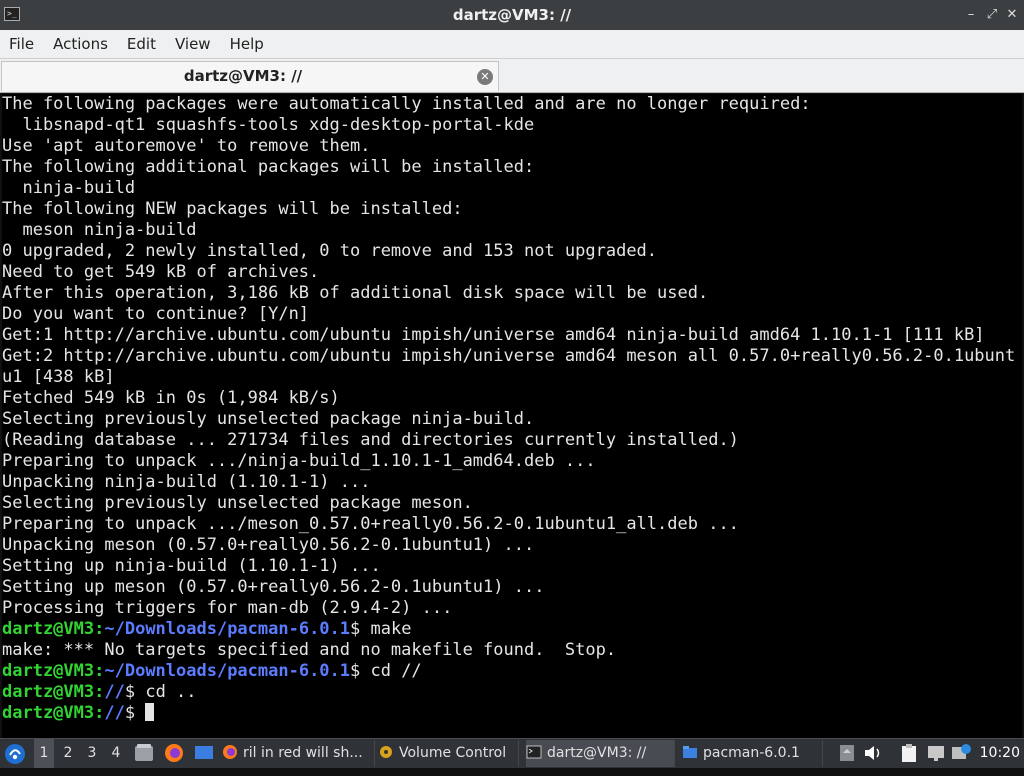  Describe the element at coordinates (512, 76) in the screenshot. I see `tab-bar: dartz@VM3: // ✕` at that location.